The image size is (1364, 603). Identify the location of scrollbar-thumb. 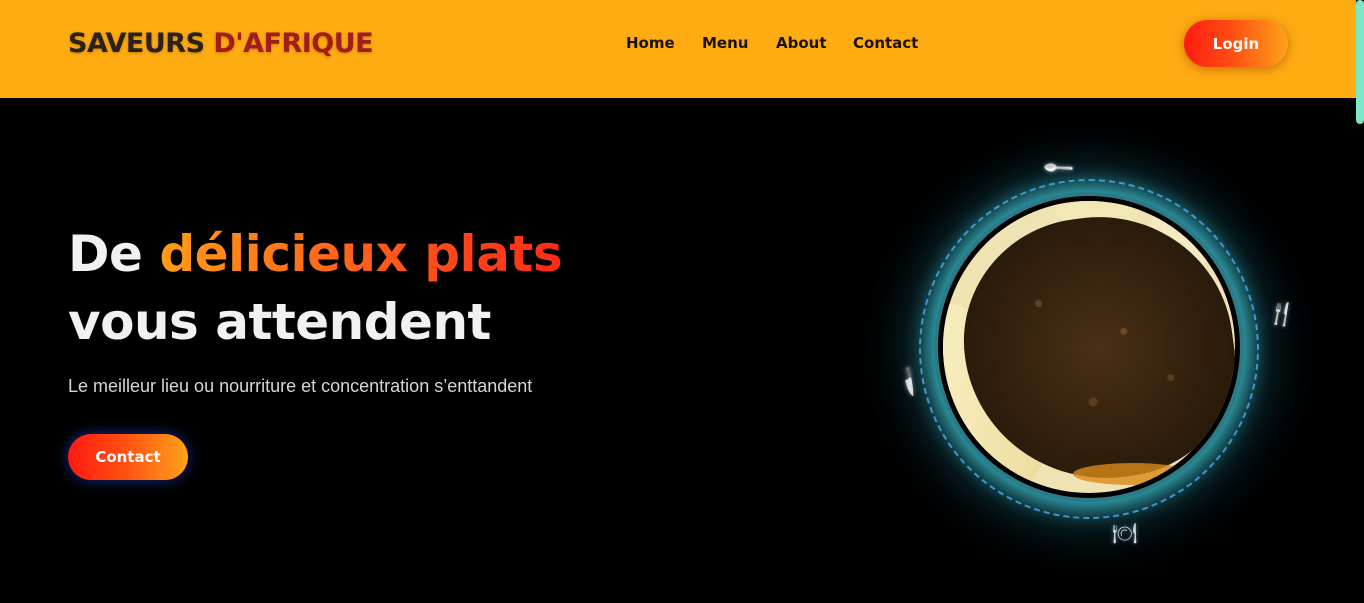
(1360, 62).